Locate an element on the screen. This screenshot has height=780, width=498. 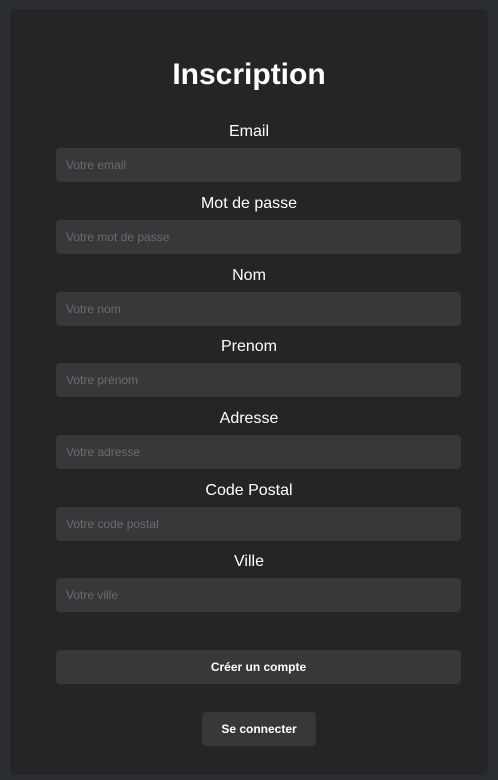
email-label: Email is located at coordinates (248, 131).